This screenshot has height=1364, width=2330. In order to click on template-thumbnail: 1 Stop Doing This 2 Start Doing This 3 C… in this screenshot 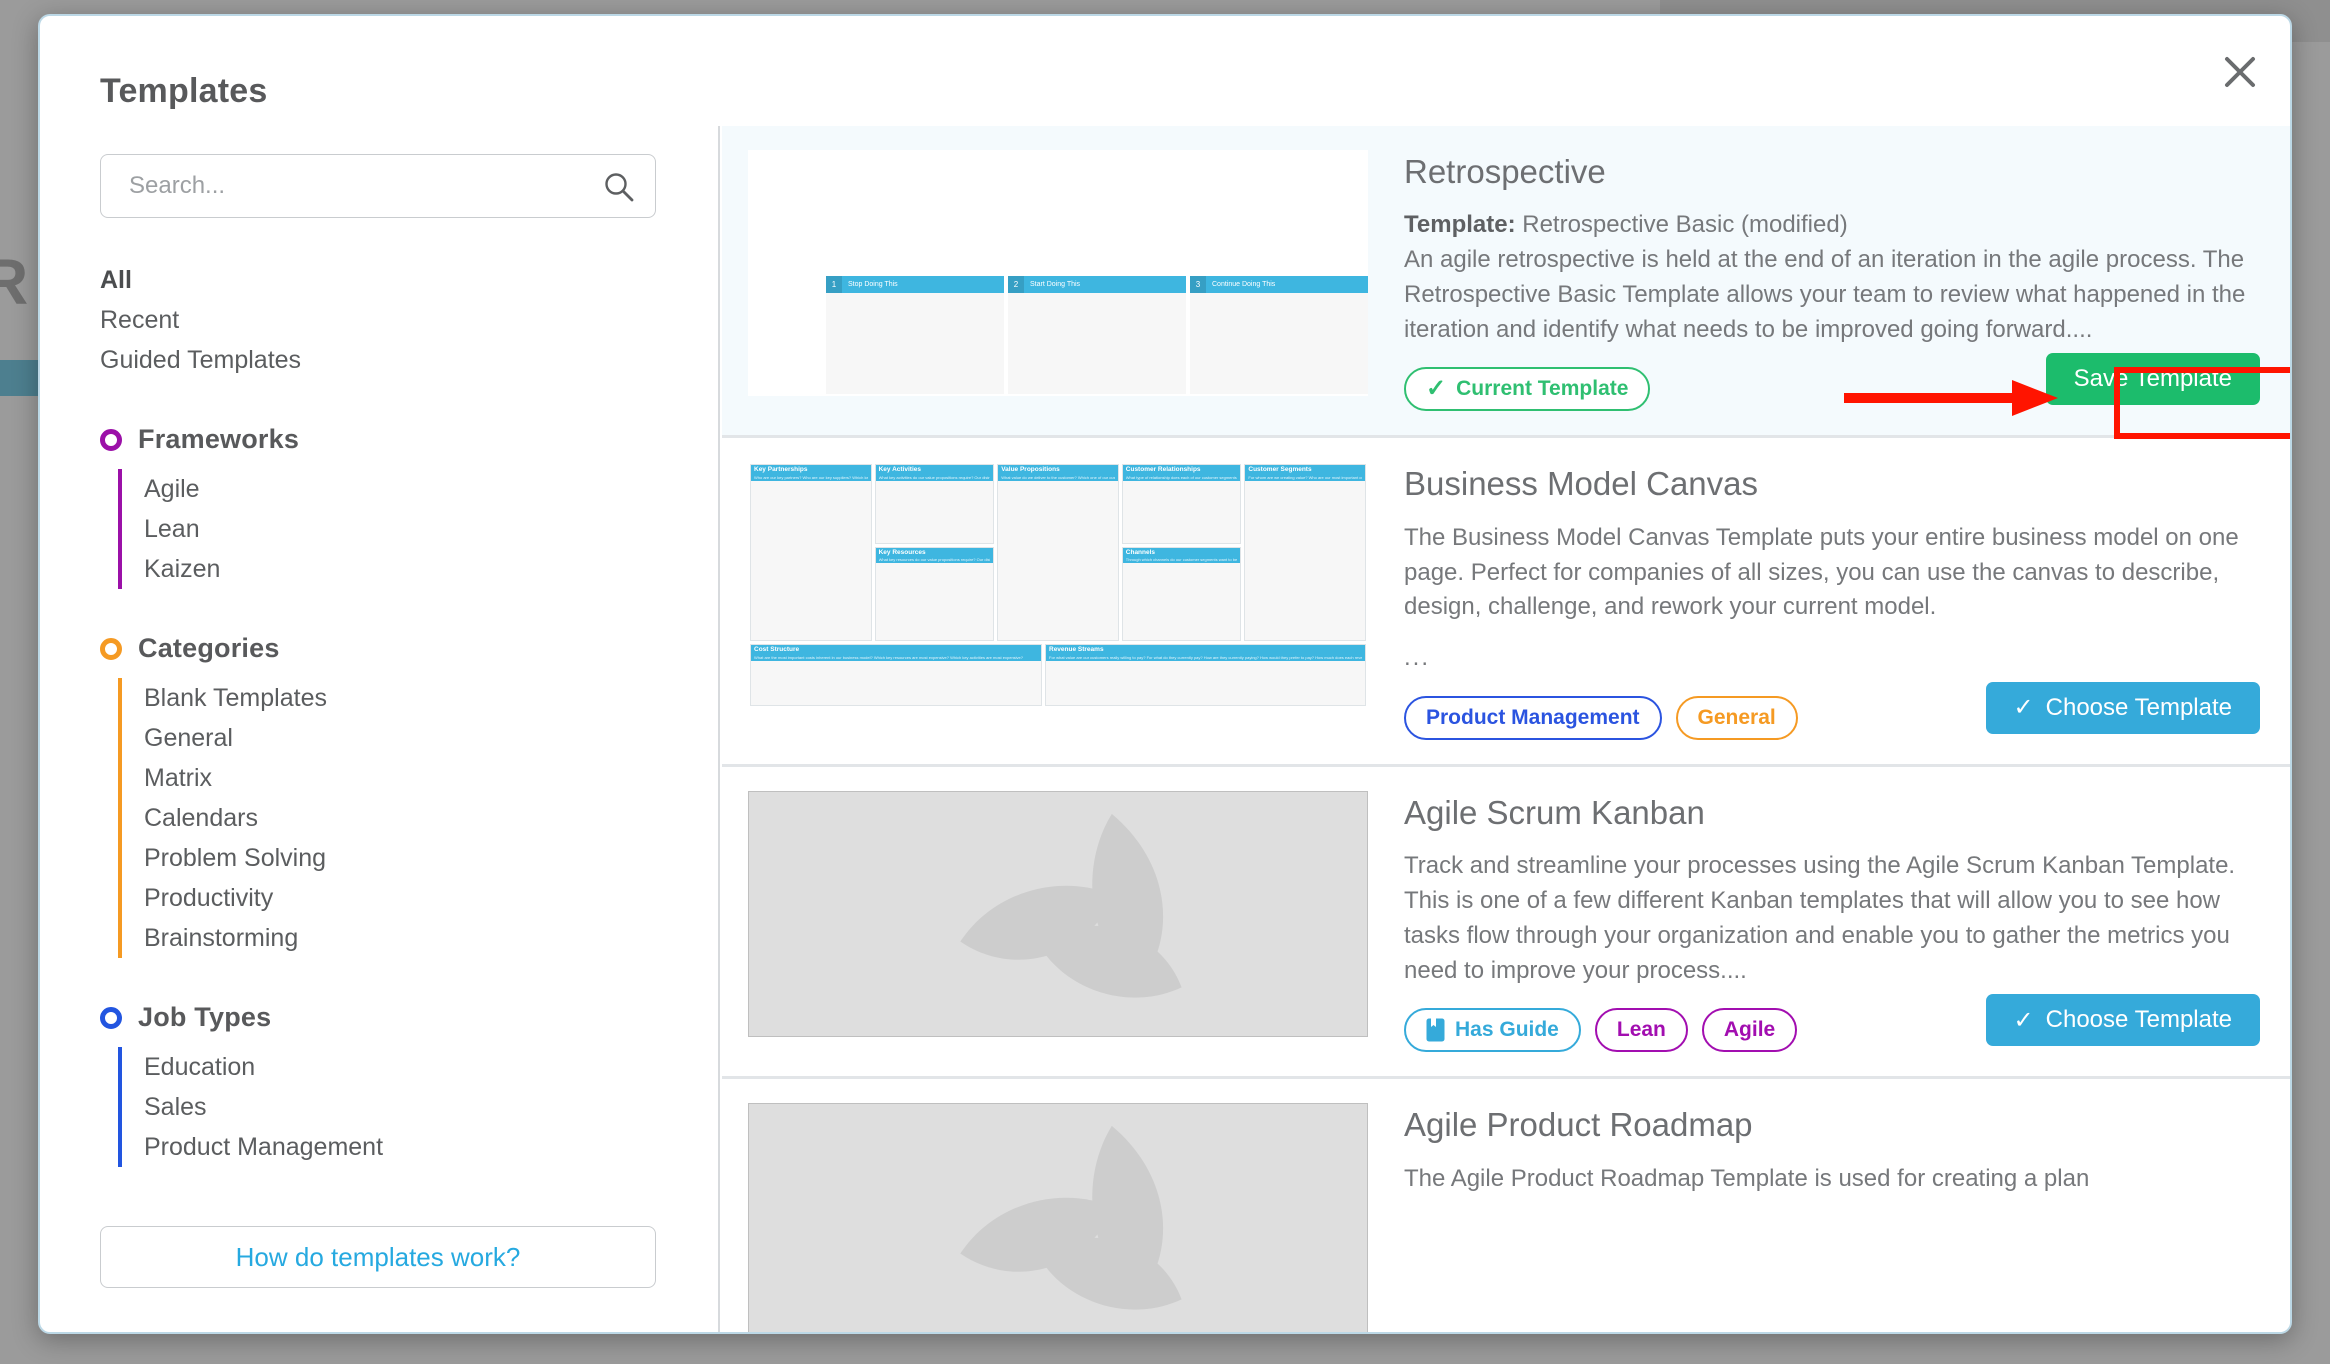, I will do `click(1058, 273)`.